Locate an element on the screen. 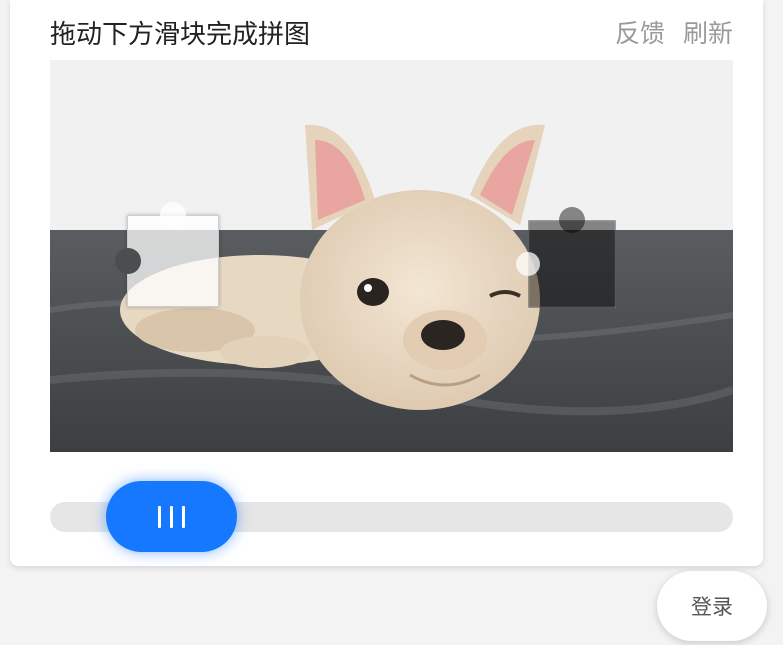 This screenshot has height=645, width=783. feedback-link: 反馈 is located at coordinates (640, 32).